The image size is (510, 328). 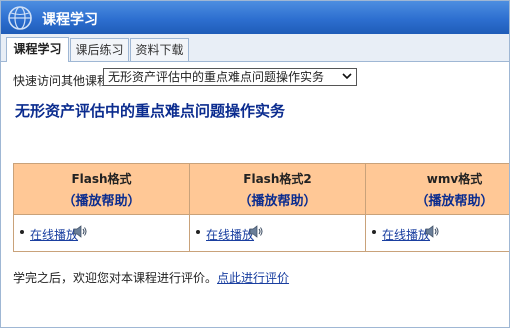 I want to click on format-name: wmv格式, so click(x=454, y=178).